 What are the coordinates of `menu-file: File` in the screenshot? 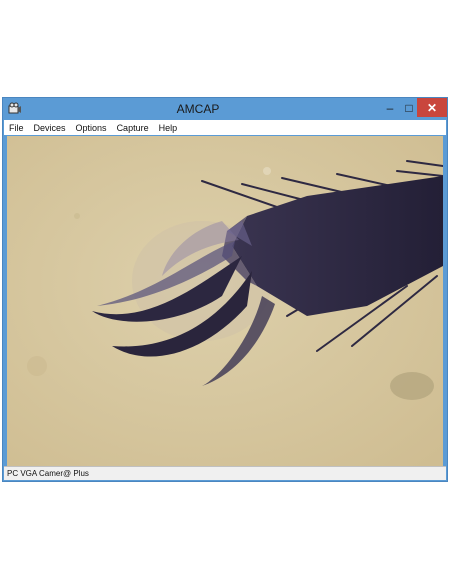 It's located at (16, 128).